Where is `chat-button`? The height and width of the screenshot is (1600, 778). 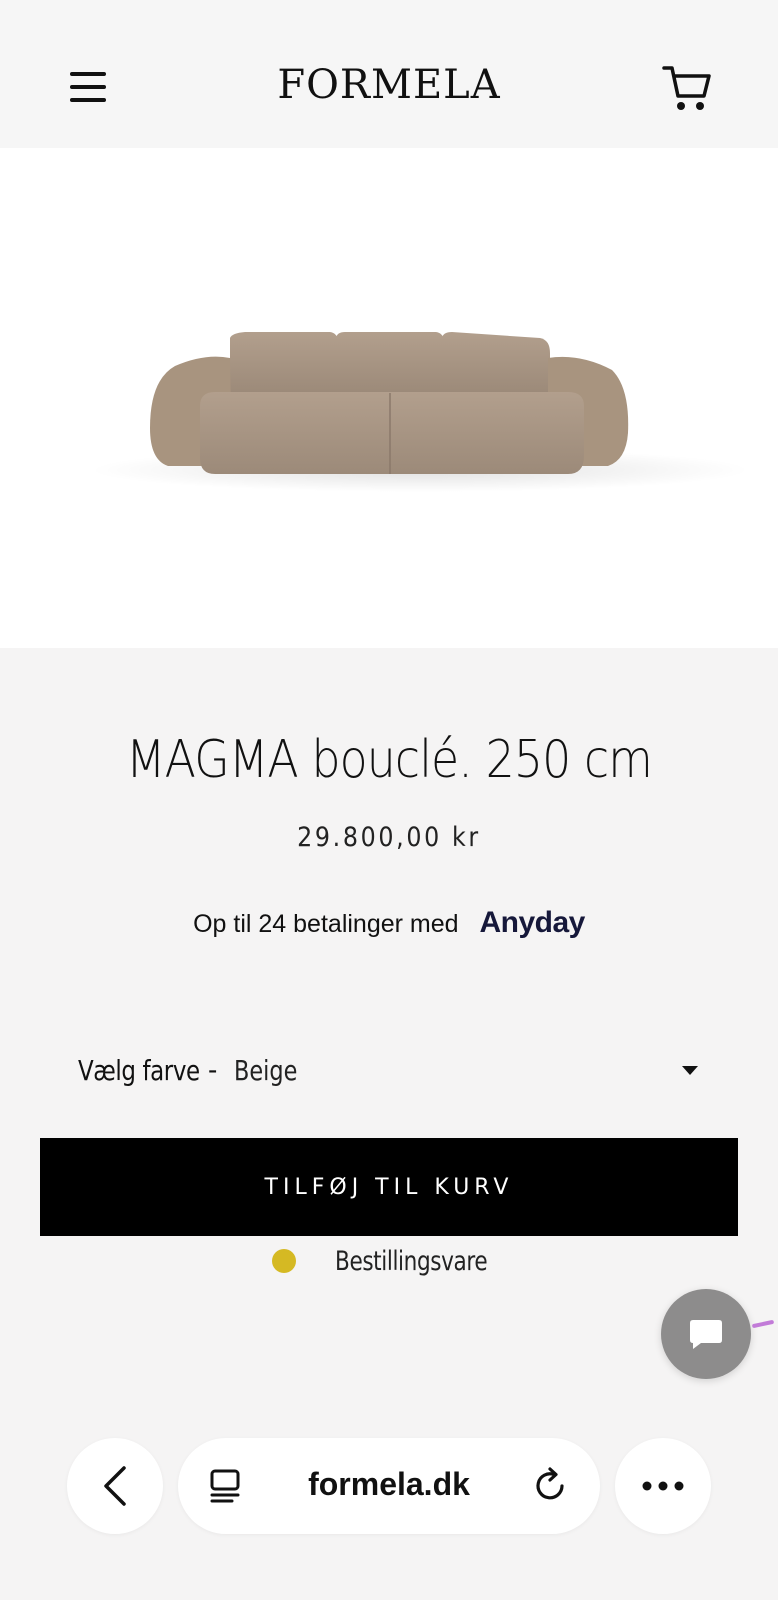 chat-button is located at coordinates (706, 1334).